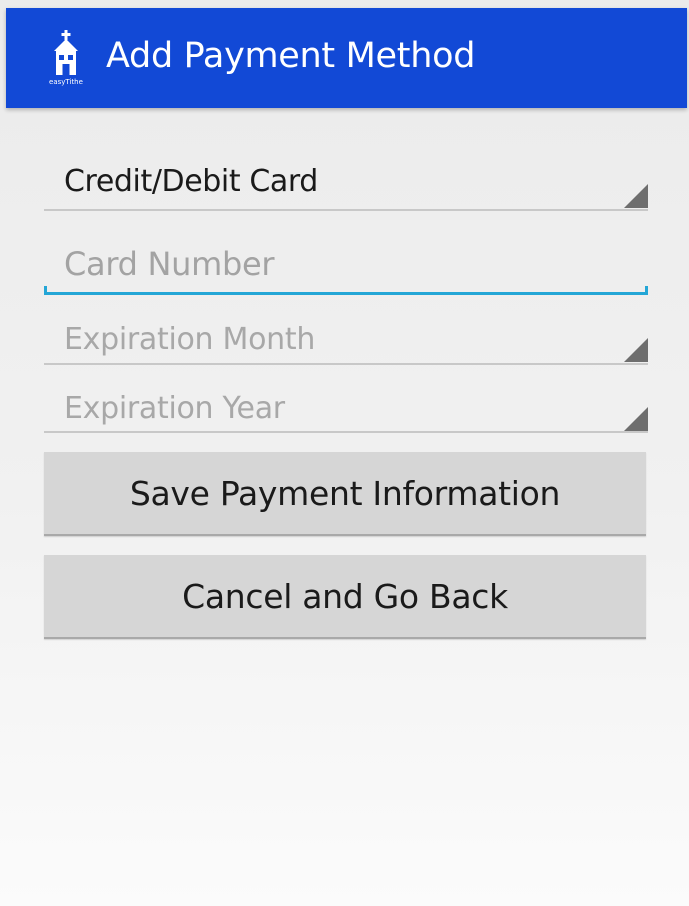 This screenshot has width=689, height=906. Describe the element at coordinates (190, 339) in the screenshot. I see `expiration-month-placeholder: Expiration Month` at that location.